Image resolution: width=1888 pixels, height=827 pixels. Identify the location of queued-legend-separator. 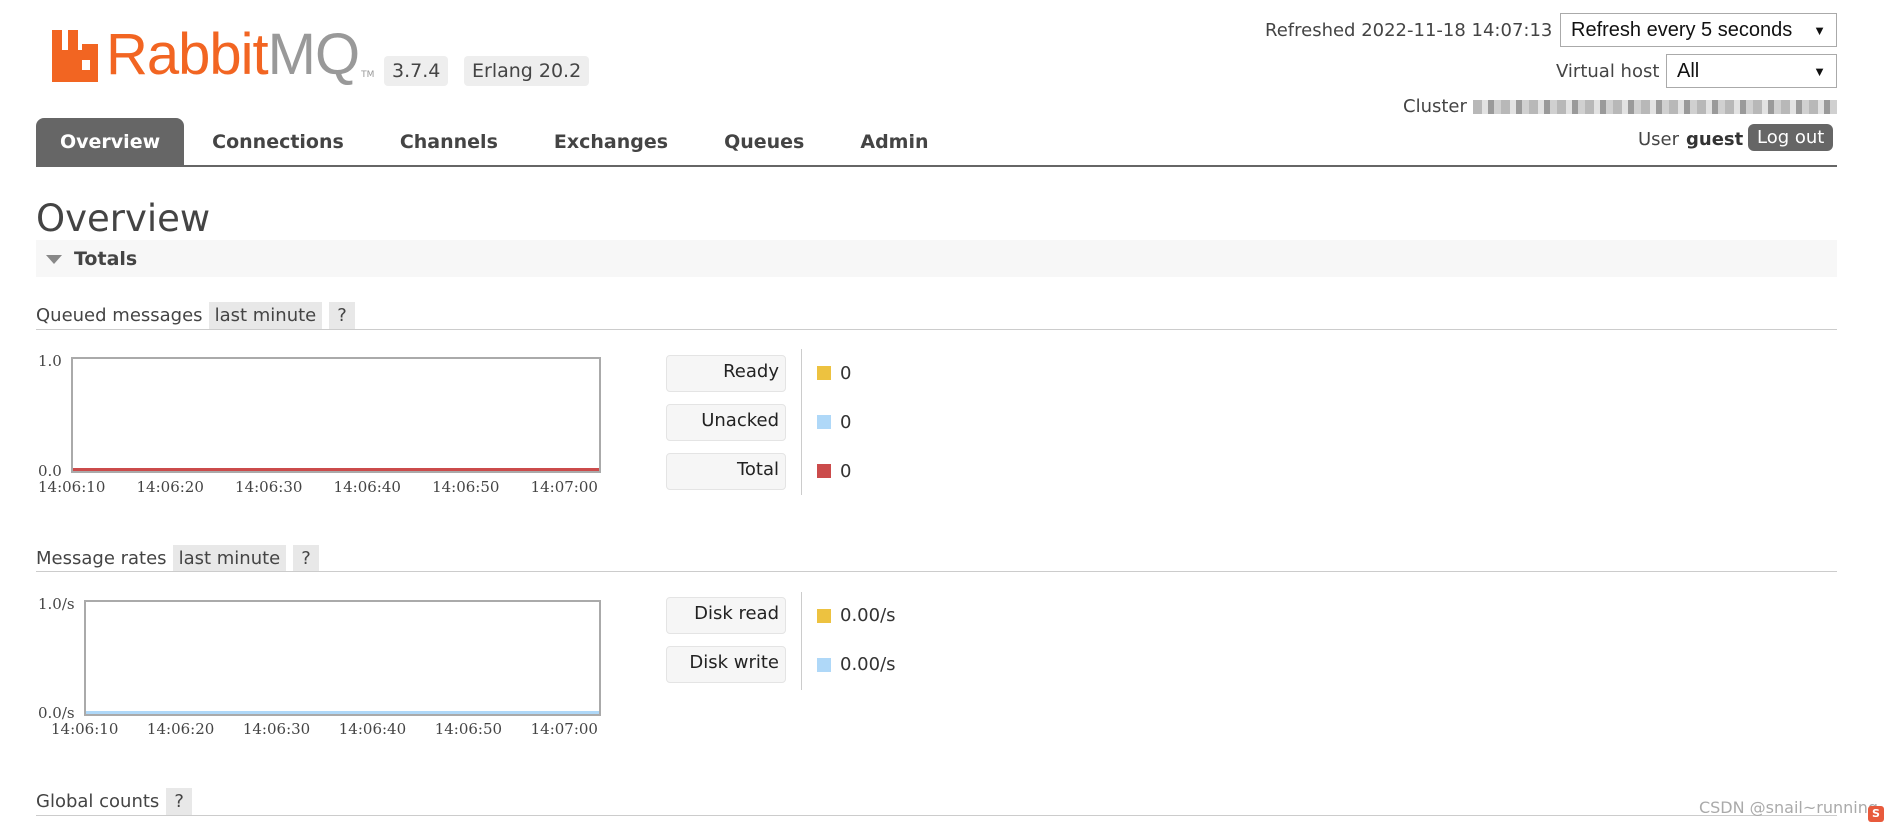
(801, 422).